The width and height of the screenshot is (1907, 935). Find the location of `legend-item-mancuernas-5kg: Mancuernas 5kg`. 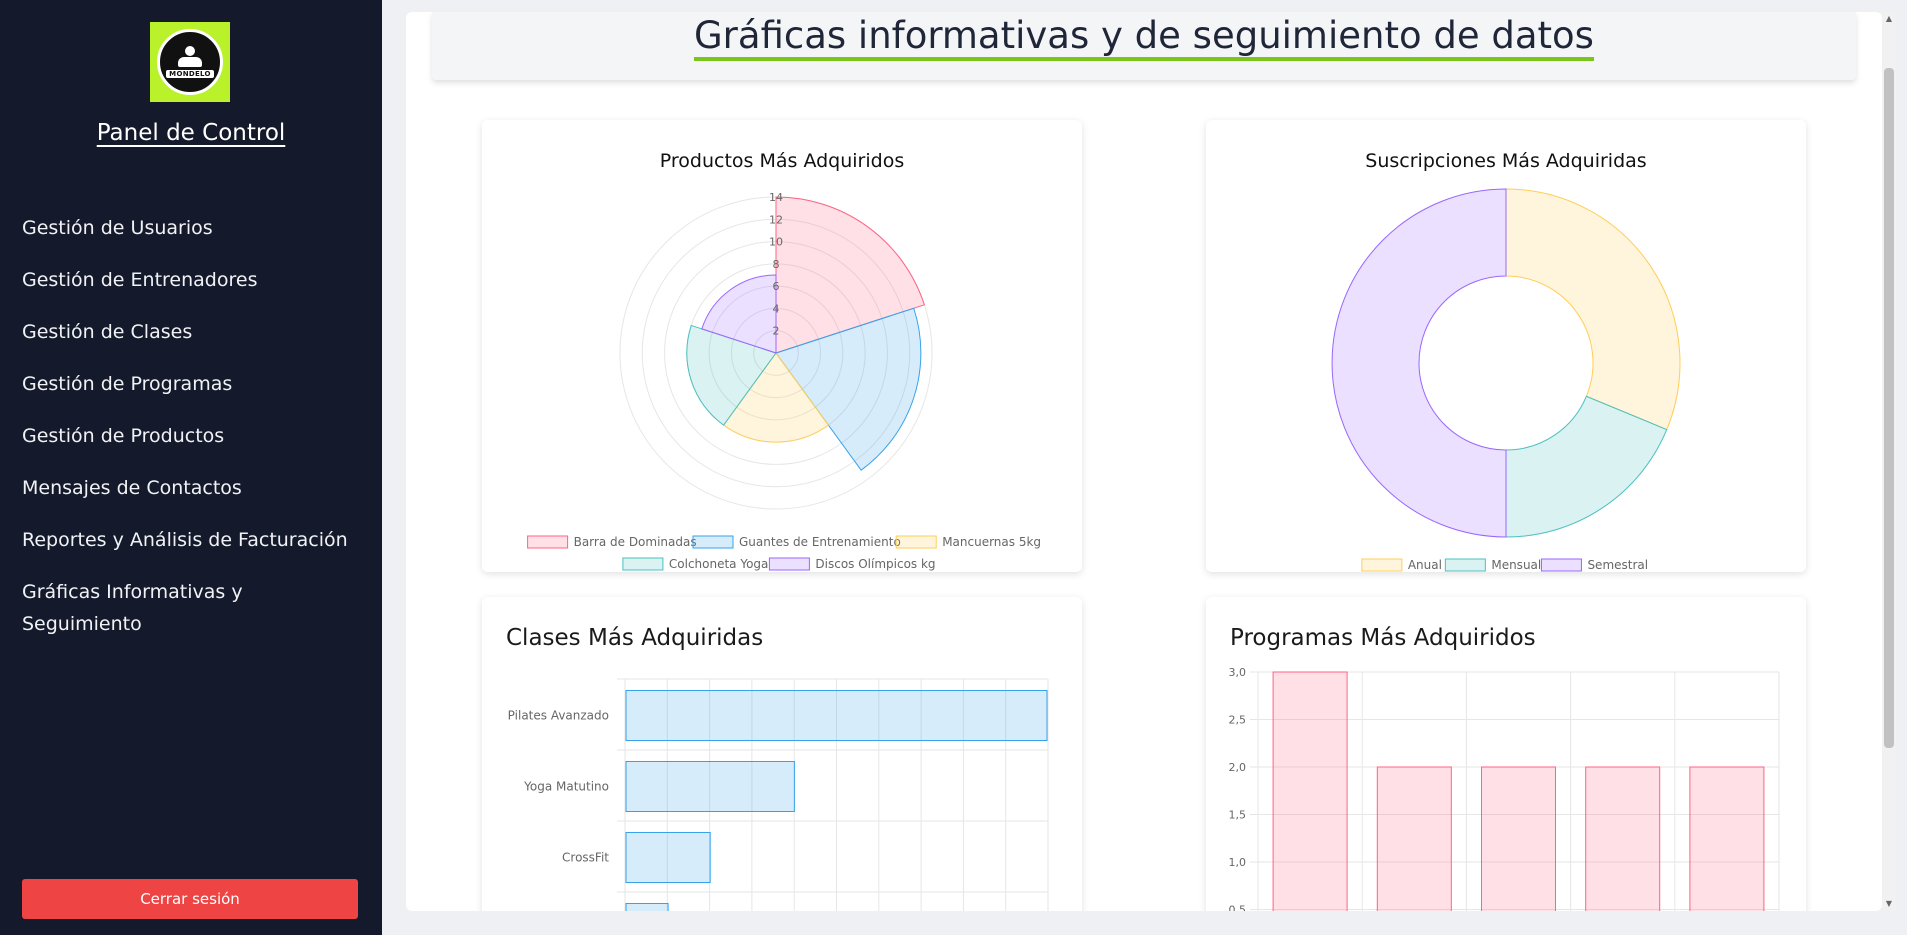

legend-item-mancuernas-5kg: Mancuernas 5kg is located at coordinates (968, 542).